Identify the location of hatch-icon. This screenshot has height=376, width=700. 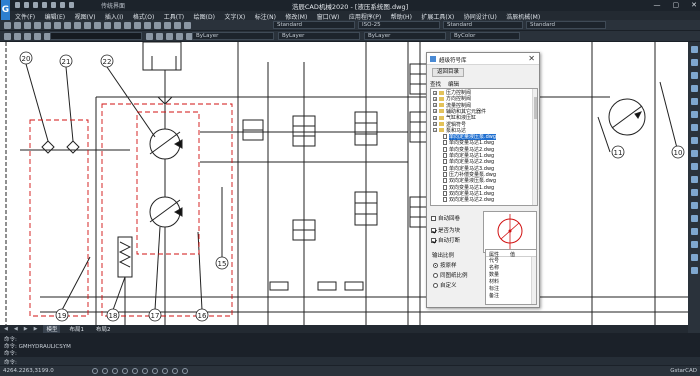
(694, 114).